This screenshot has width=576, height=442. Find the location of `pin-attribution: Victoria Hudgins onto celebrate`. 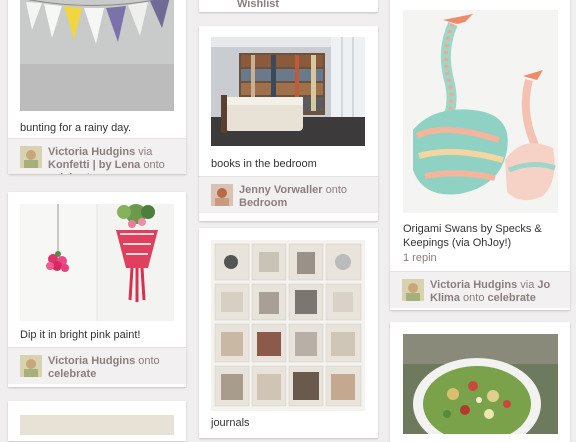

pin-attribution: Victoria Hudgins onto celebrate is located at coordinates (97, 365).